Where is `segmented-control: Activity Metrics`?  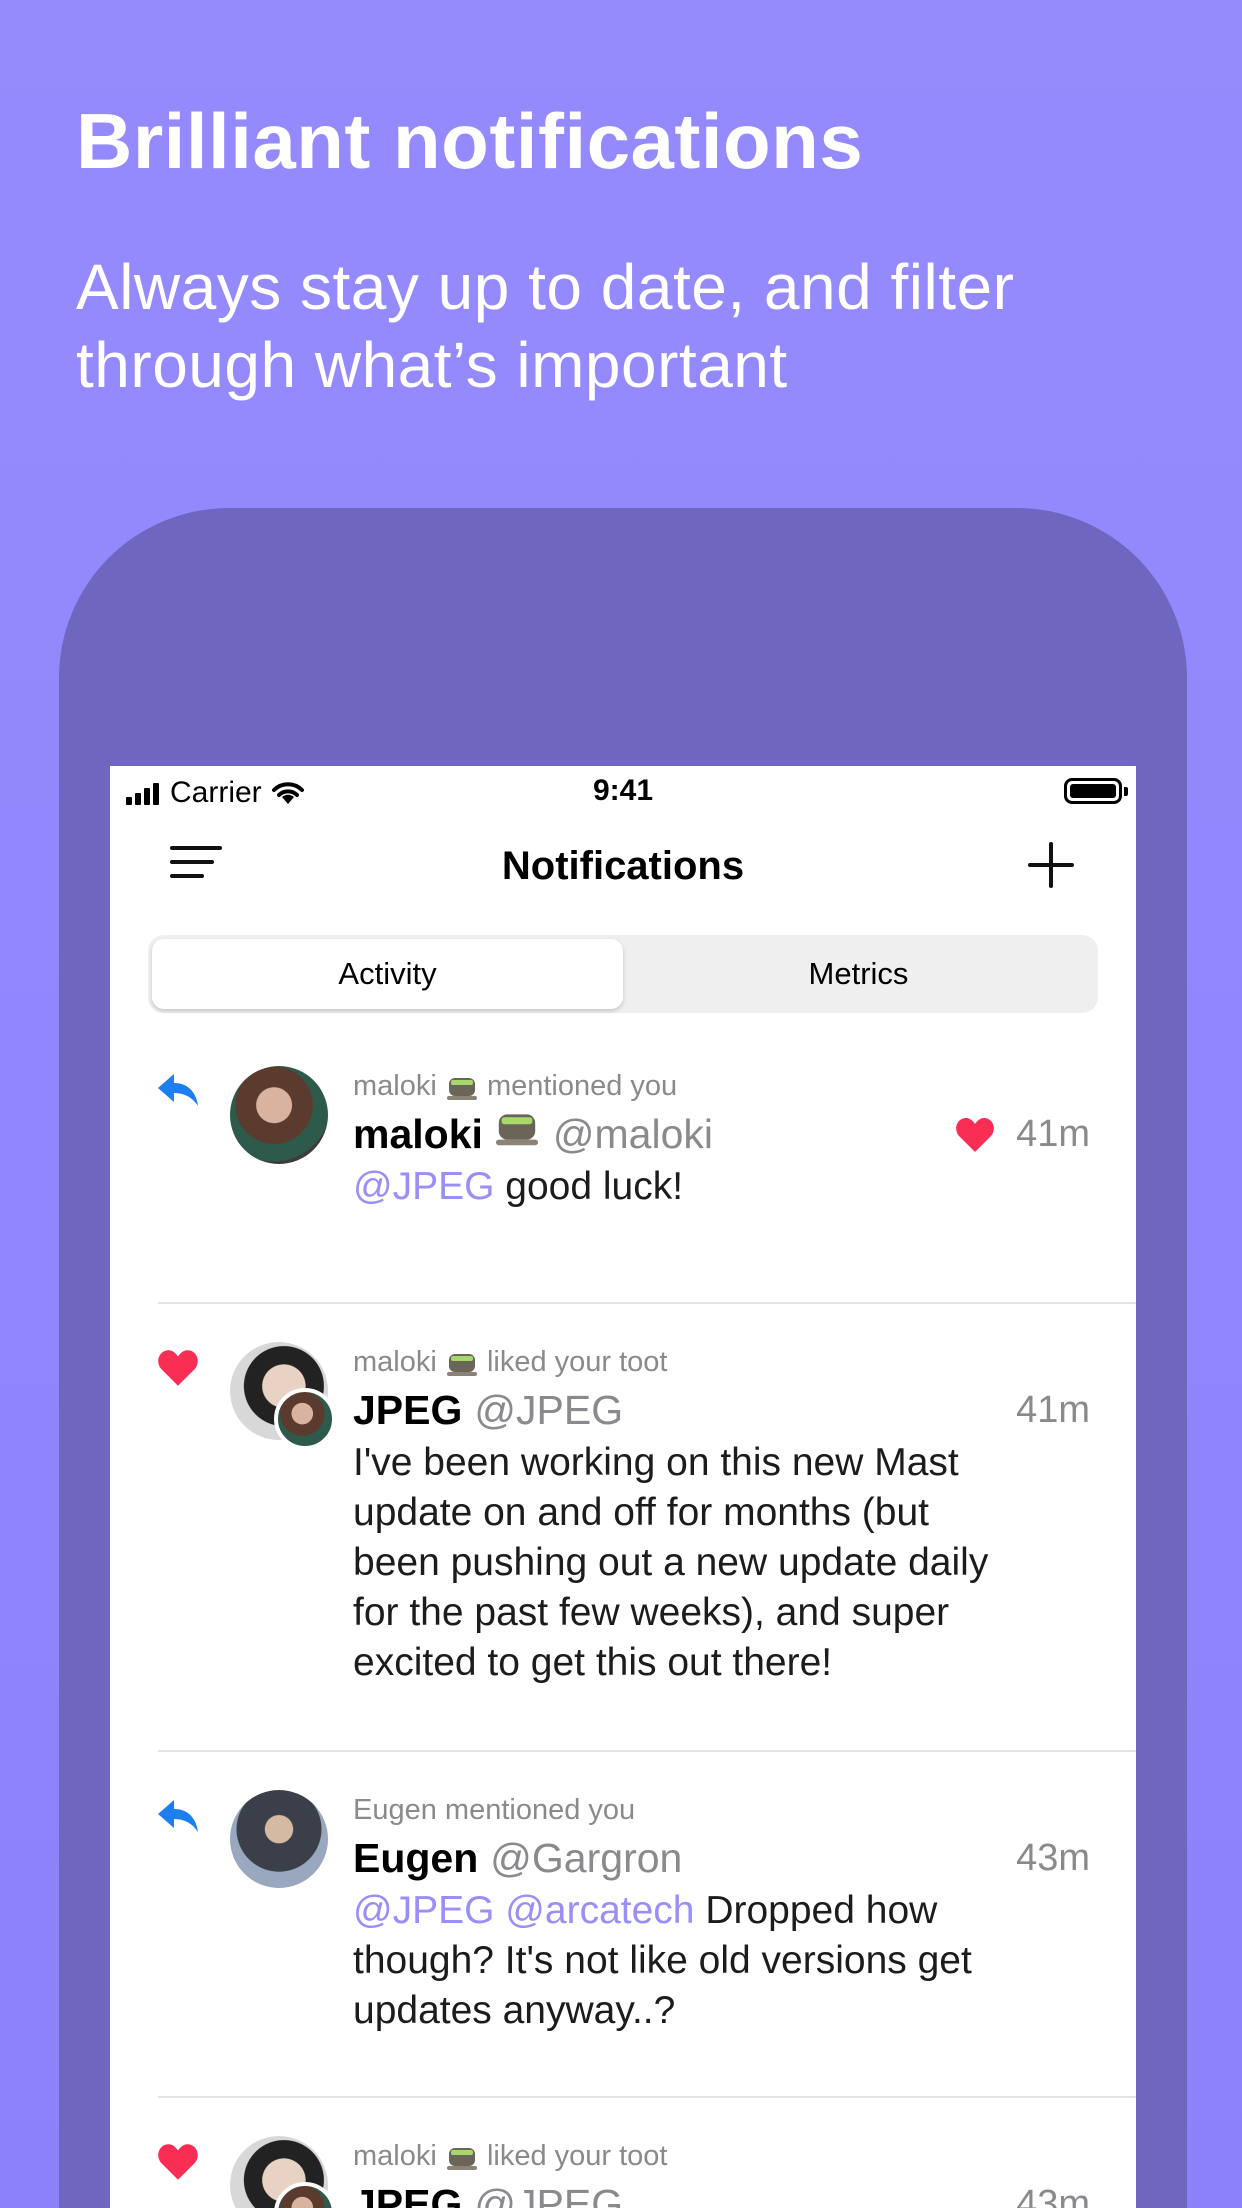
segmented-control: Activity Metrics is located at coordinates (623, 974).